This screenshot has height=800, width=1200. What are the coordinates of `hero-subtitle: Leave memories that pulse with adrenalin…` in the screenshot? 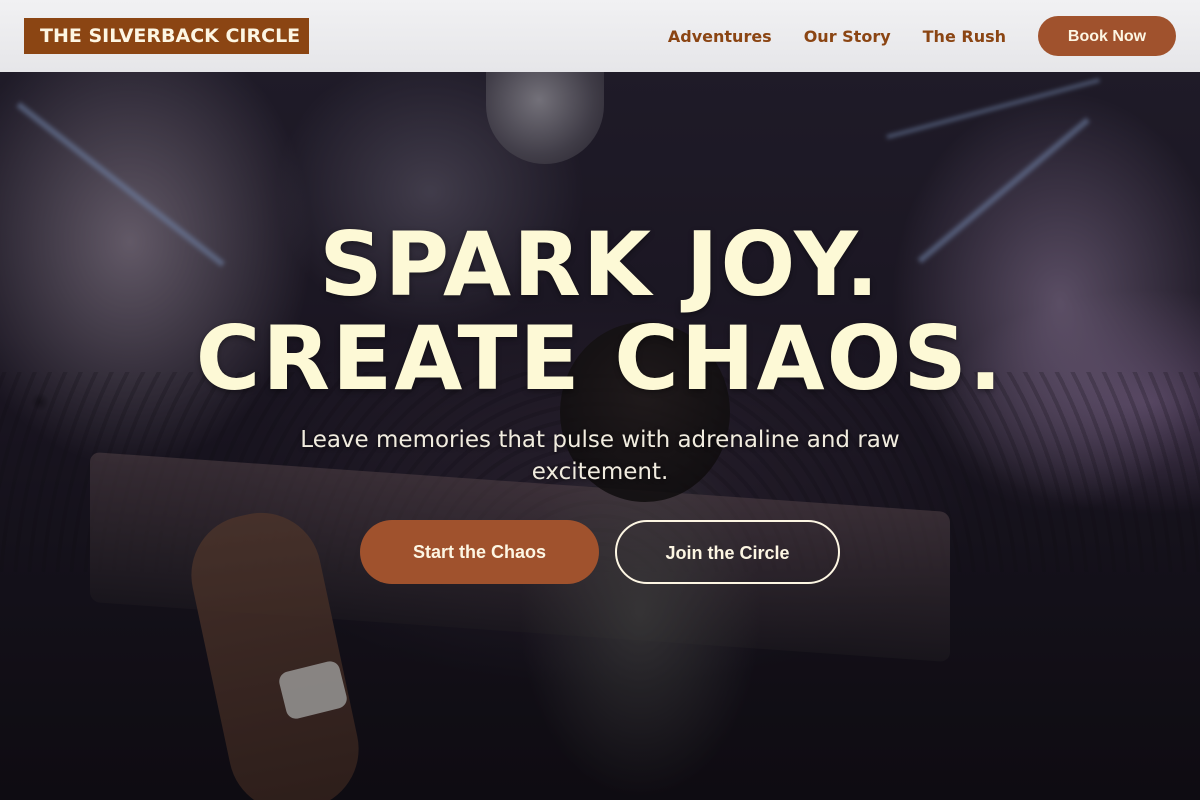 It's located at (600, 456).